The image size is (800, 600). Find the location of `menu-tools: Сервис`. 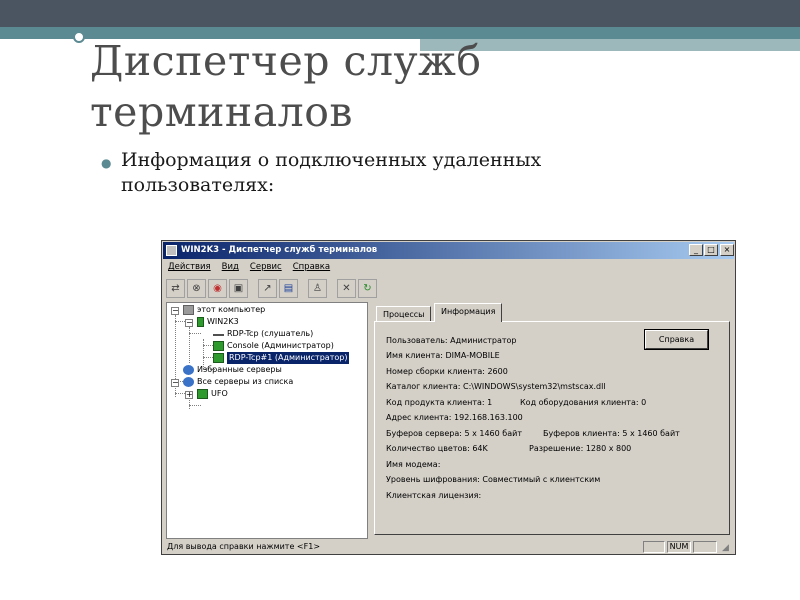

menu-tools: Сервис is located at coordinates (266, 268).